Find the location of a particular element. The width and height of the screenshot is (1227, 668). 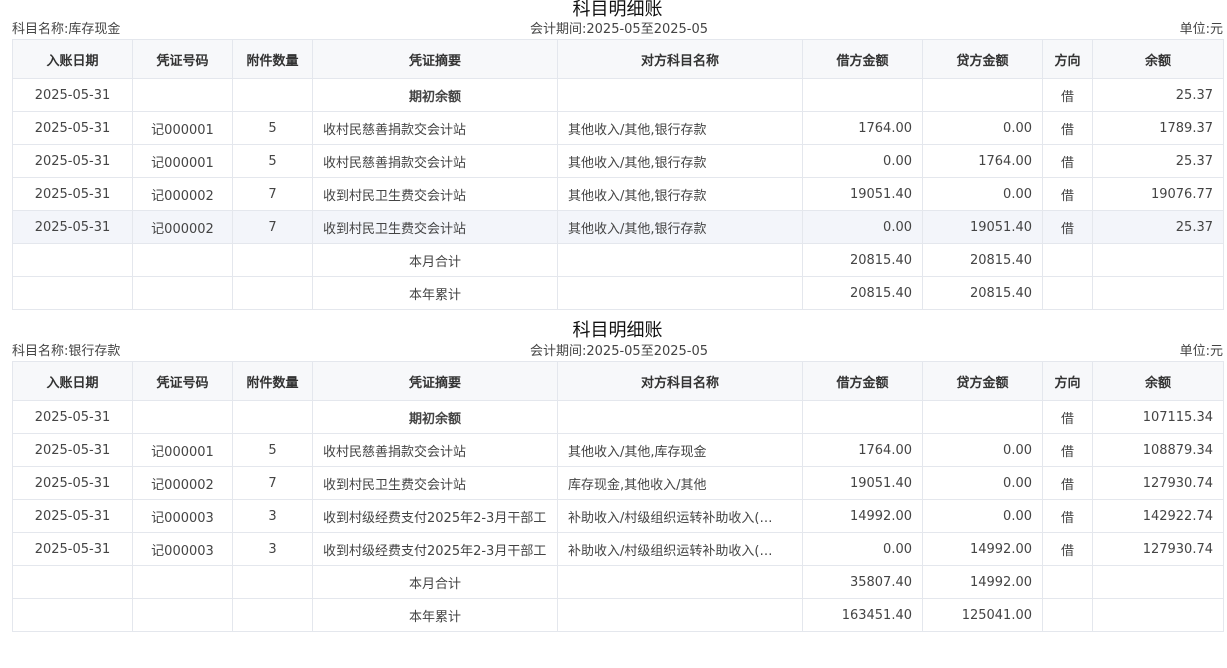

cell-balance: 108879.34 is located at coordinates (1158, 450).